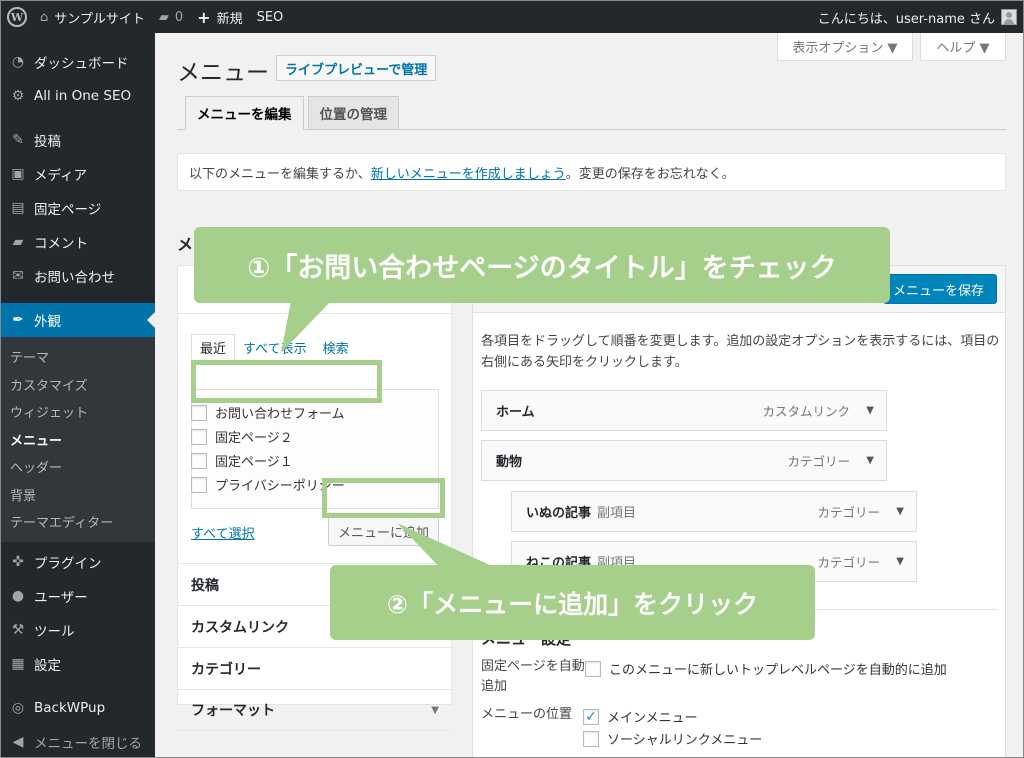 The width and height of the screenshot is (1024, 758). What do you see at coordinates (78, 412) in the screenshot?
I see `submenu-item-widgets: ウィジェット` at bounding box center [78, 412].